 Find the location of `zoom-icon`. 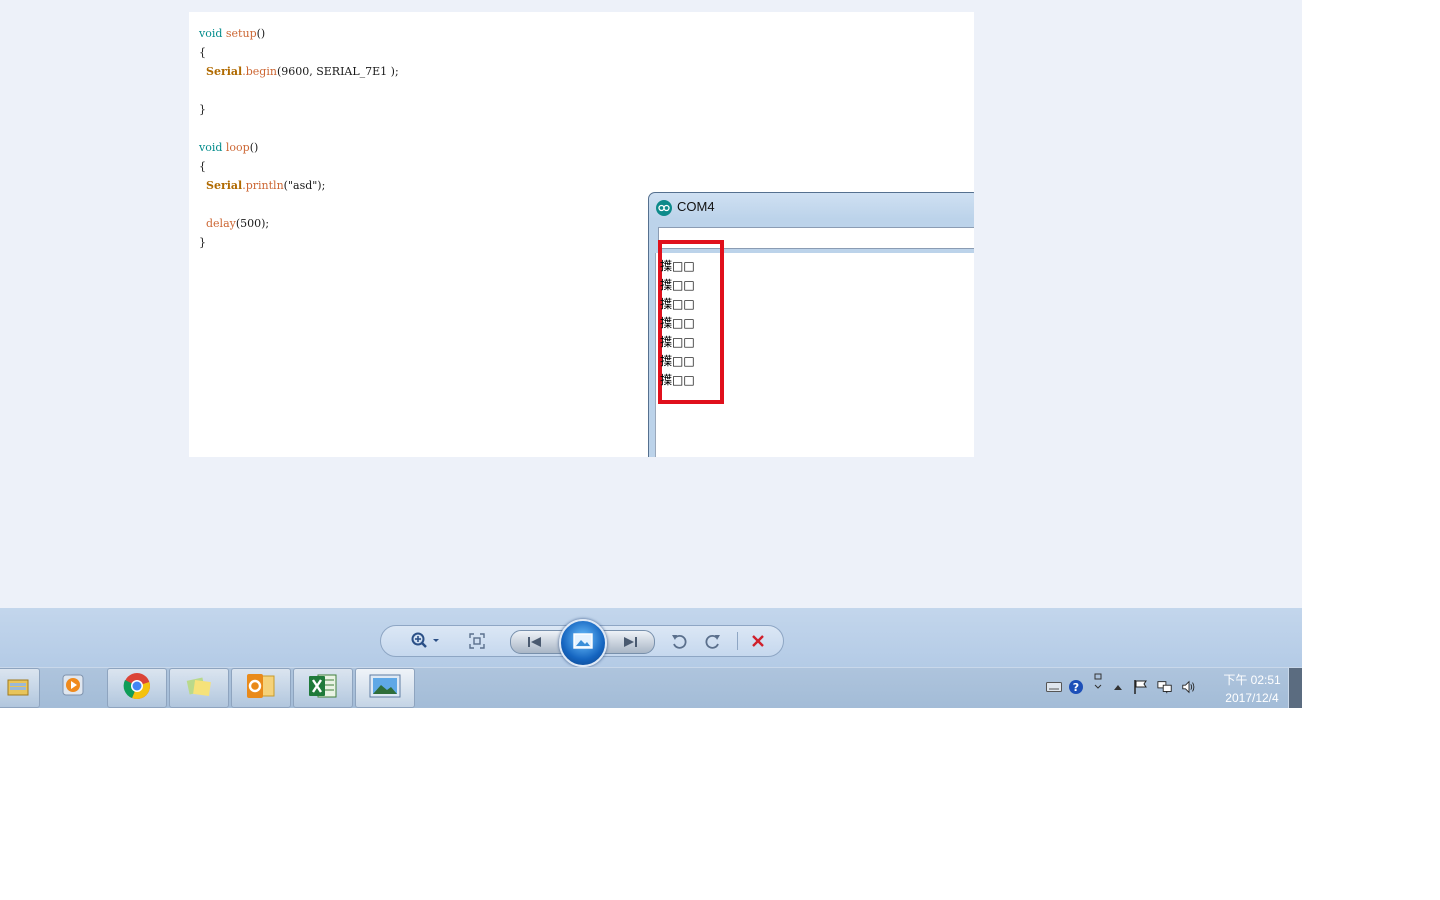

zoom-icon is located at coordinates (425, 641).